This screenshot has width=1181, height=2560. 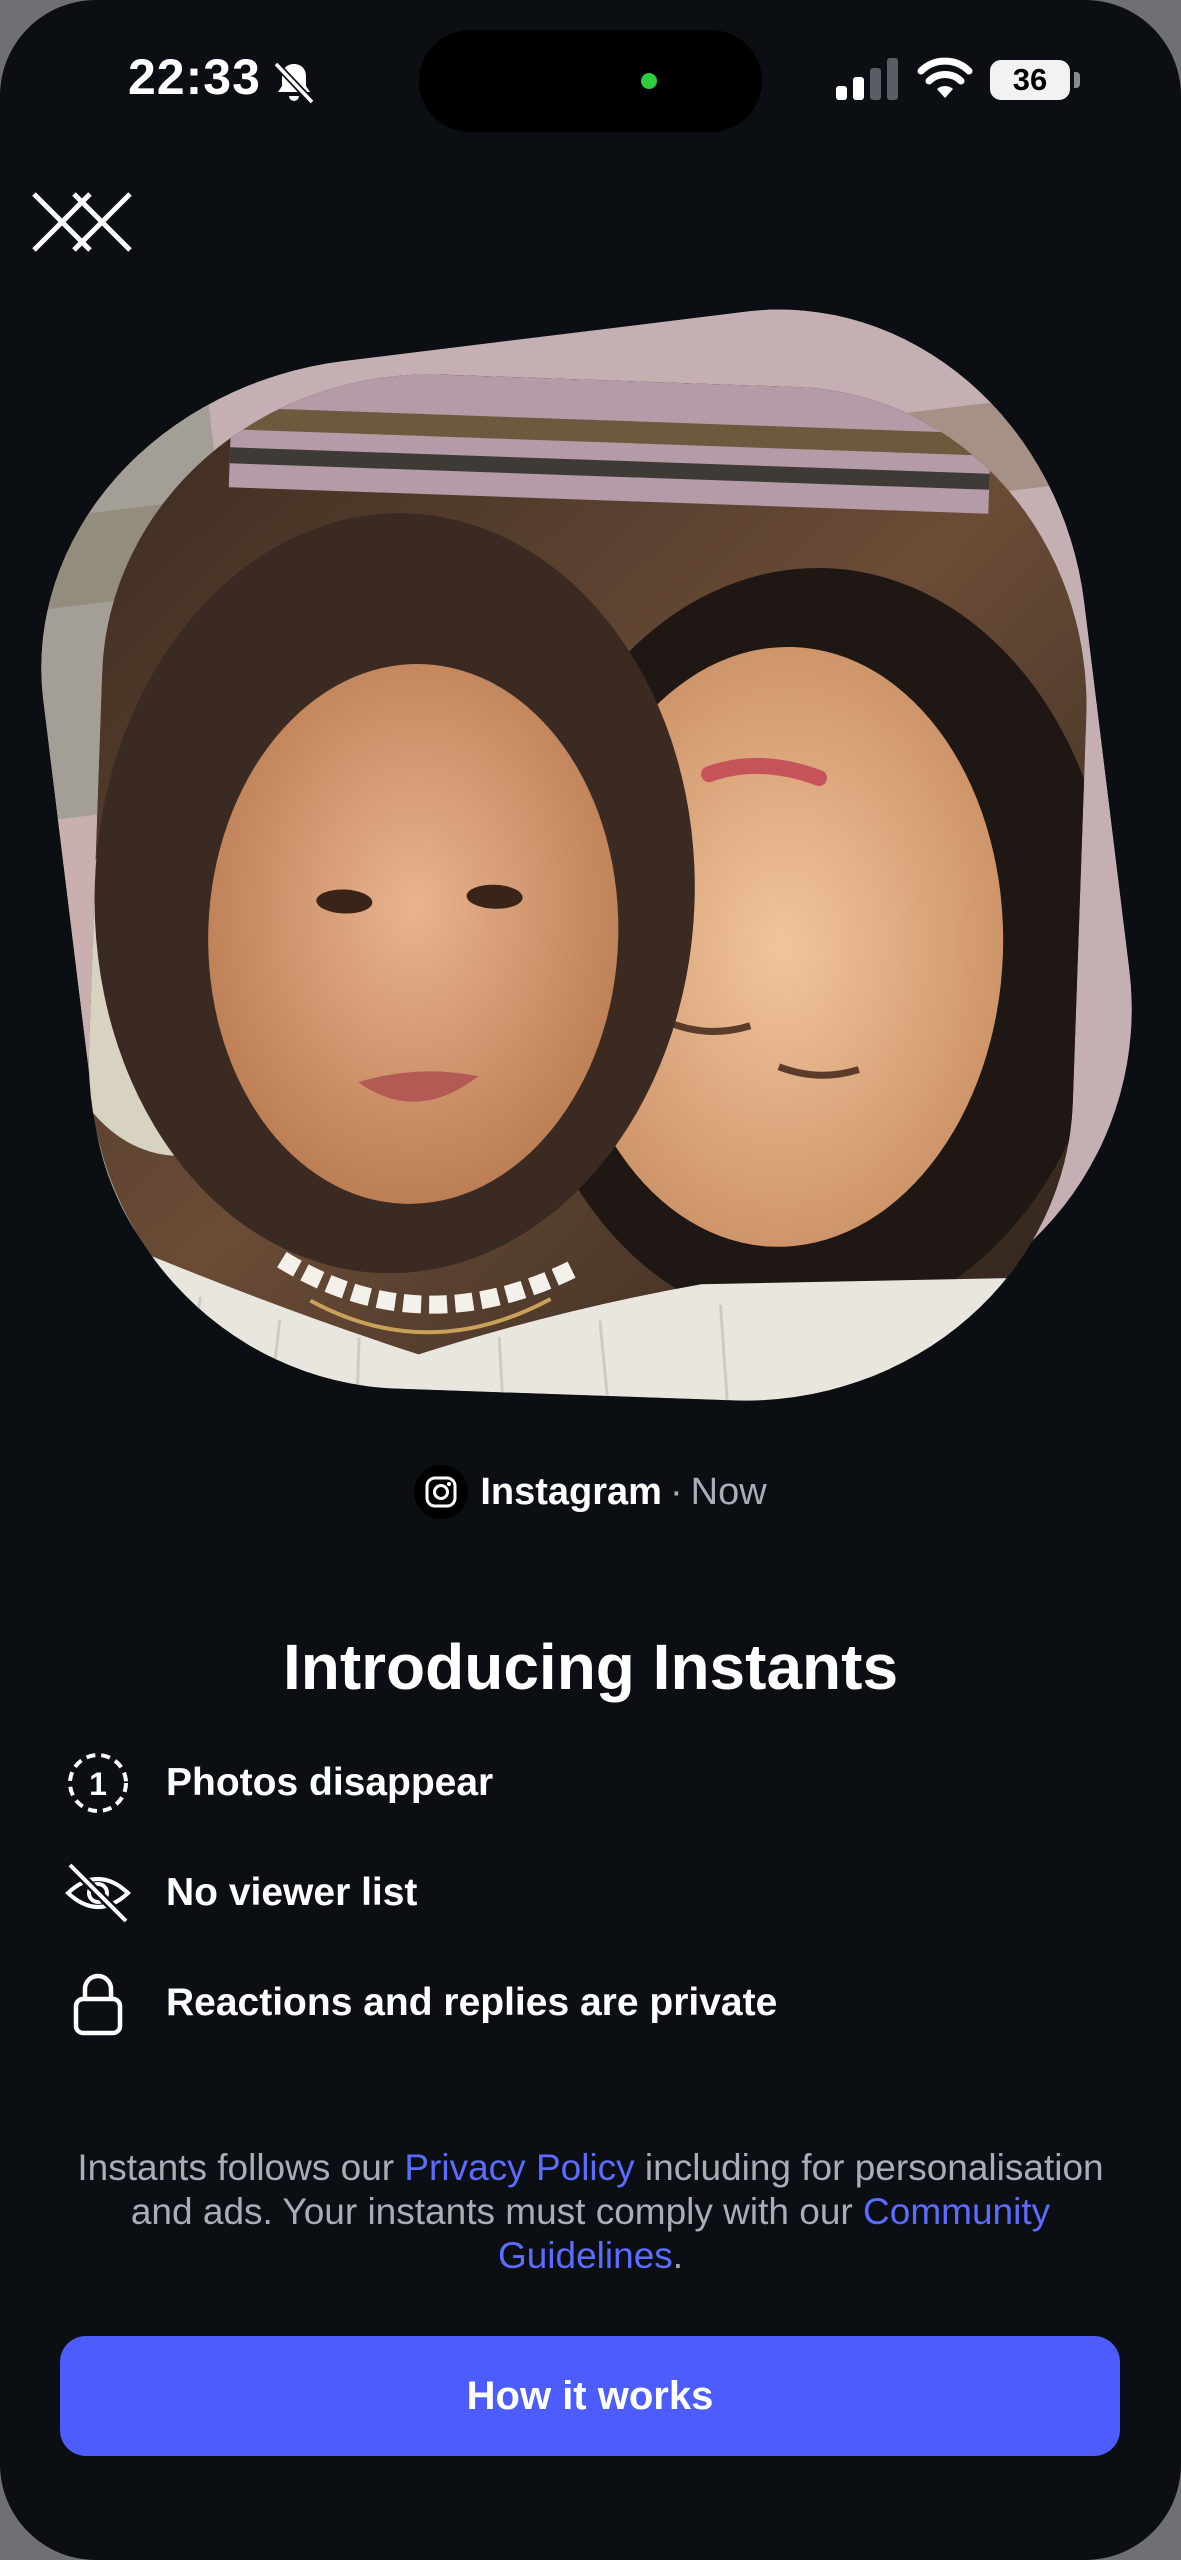 I want to click on feature-label: Photos disappear, so click(x=330, y=1782).